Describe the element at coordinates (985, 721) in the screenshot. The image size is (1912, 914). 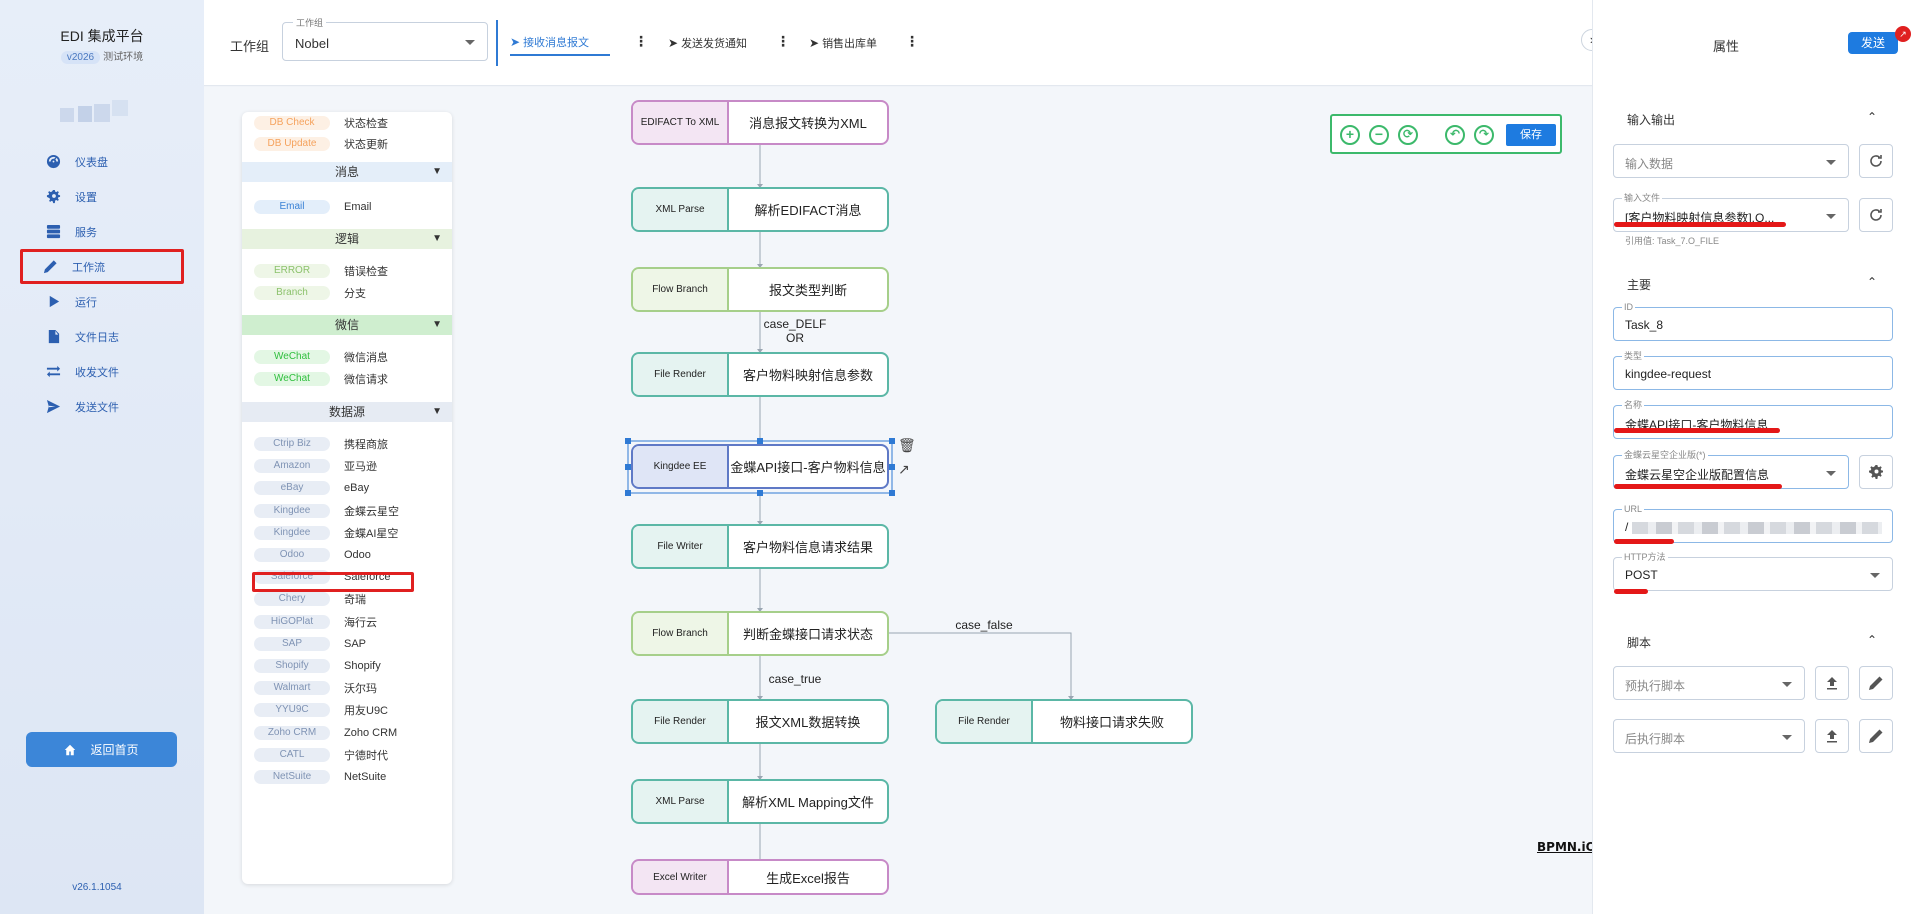
I see `node-type: File Render` at that location.